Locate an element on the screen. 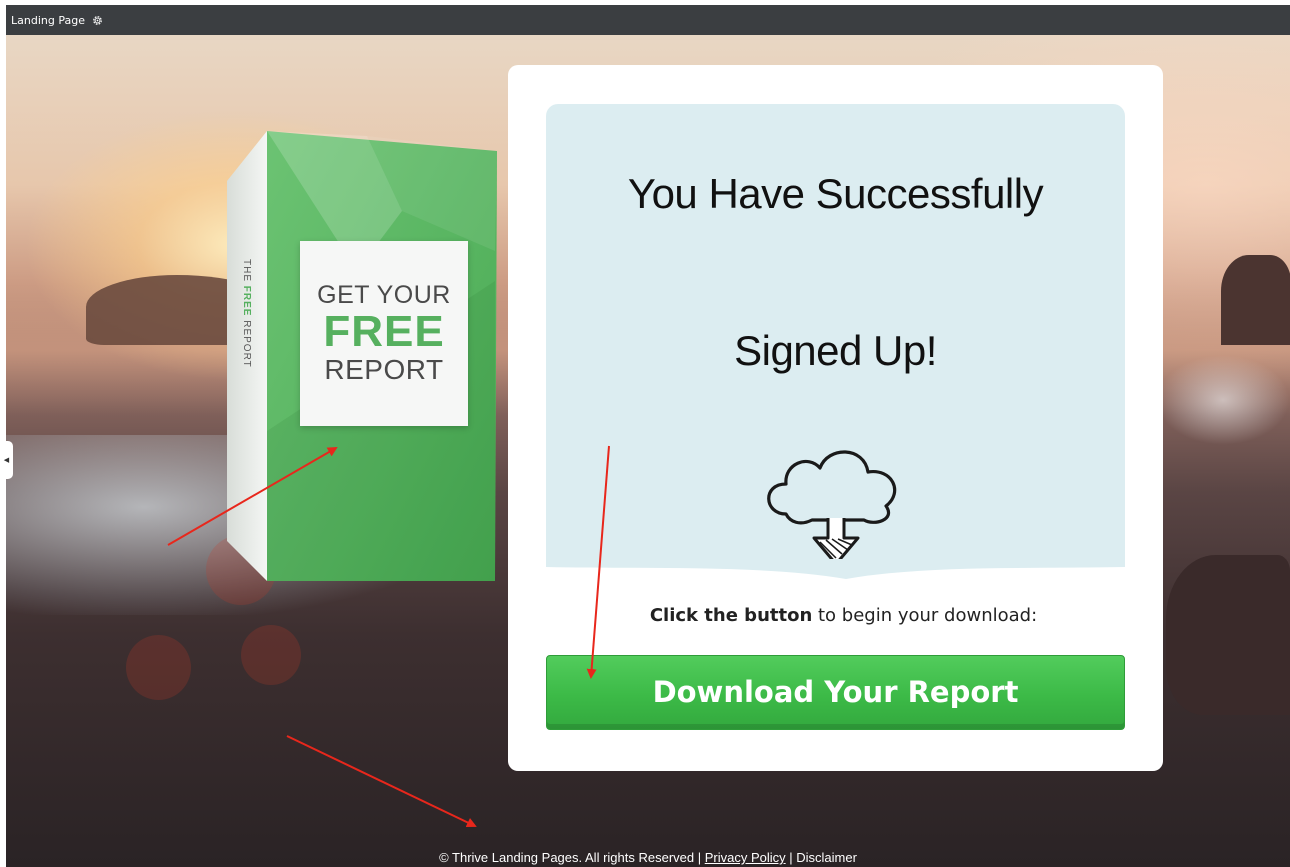 The image size is (1290, 867). free-report-box: THE FREE REPORT GET YOUR FREE REPORT is located at coordinates (362, 356).